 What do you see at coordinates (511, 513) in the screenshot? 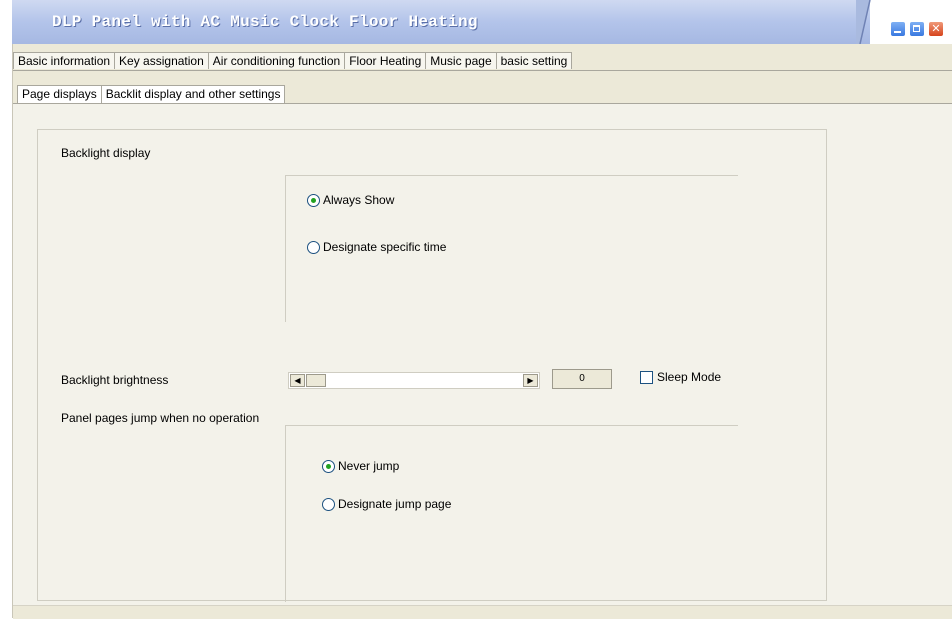
I see `panel-jump-frame` at bounding box center [511, 513].